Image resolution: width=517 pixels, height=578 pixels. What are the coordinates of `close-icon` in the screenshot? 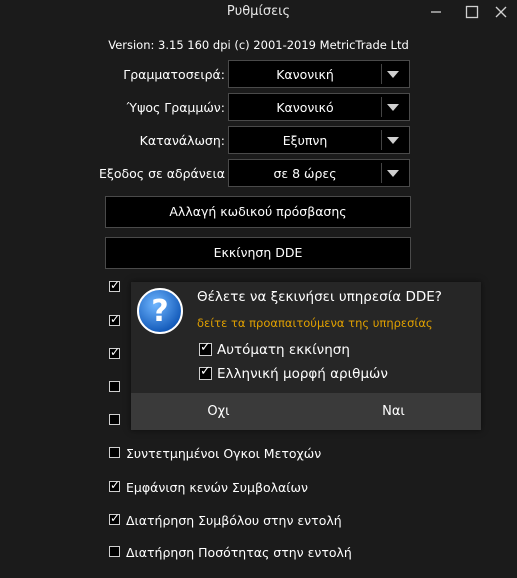 It's located at (501, 12).